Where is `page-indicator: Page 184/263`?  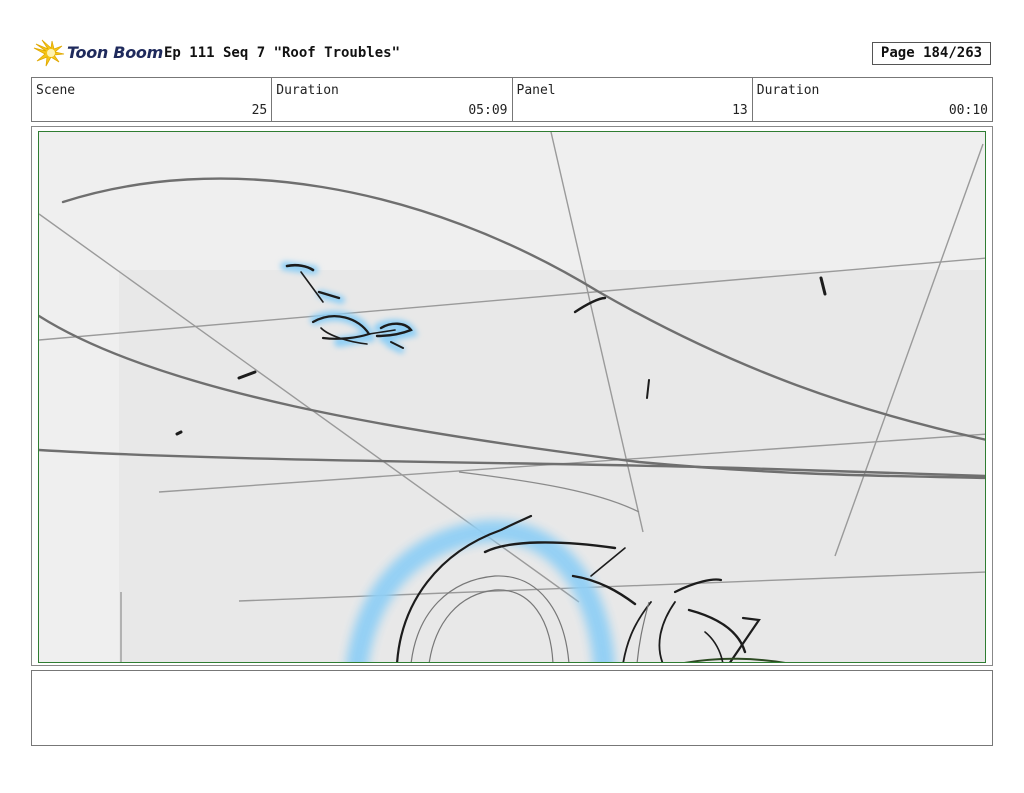 page-indicator: Page 184/263 is located at coordinates (931, 53).